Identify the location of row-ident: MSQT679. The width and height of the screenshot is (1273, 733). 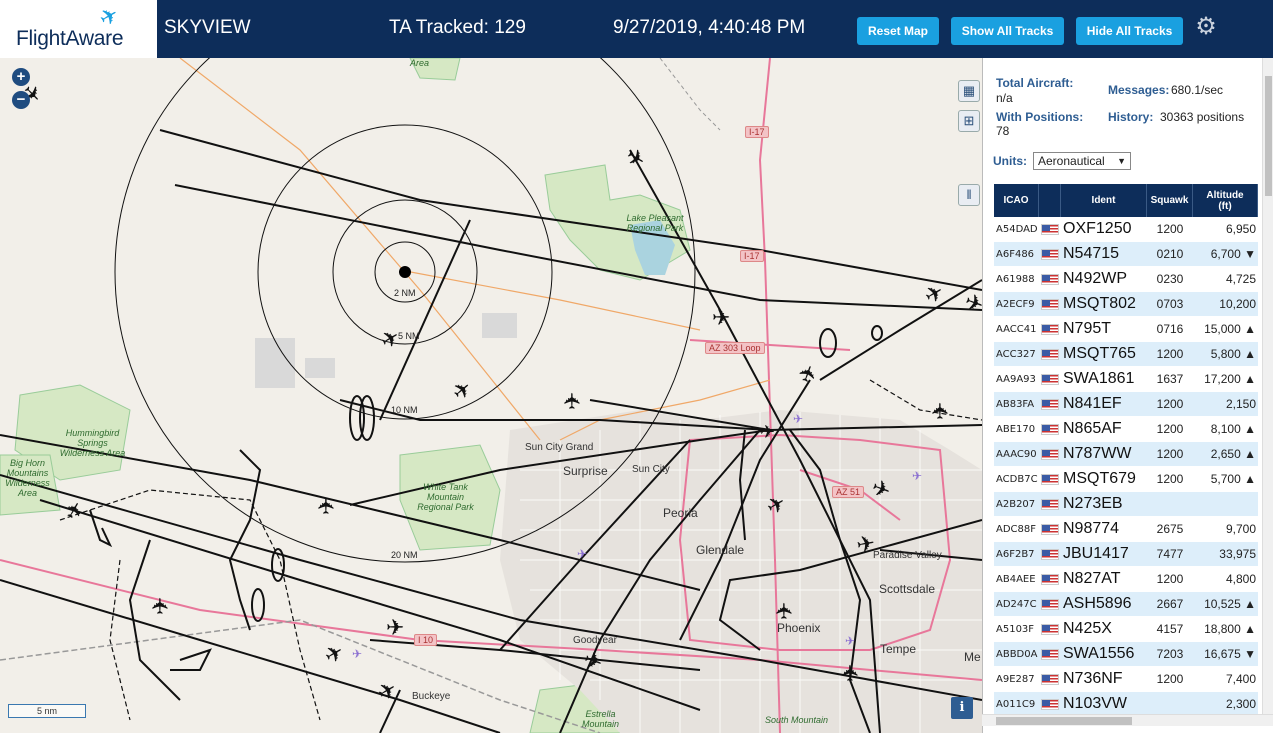
(1099, 478).